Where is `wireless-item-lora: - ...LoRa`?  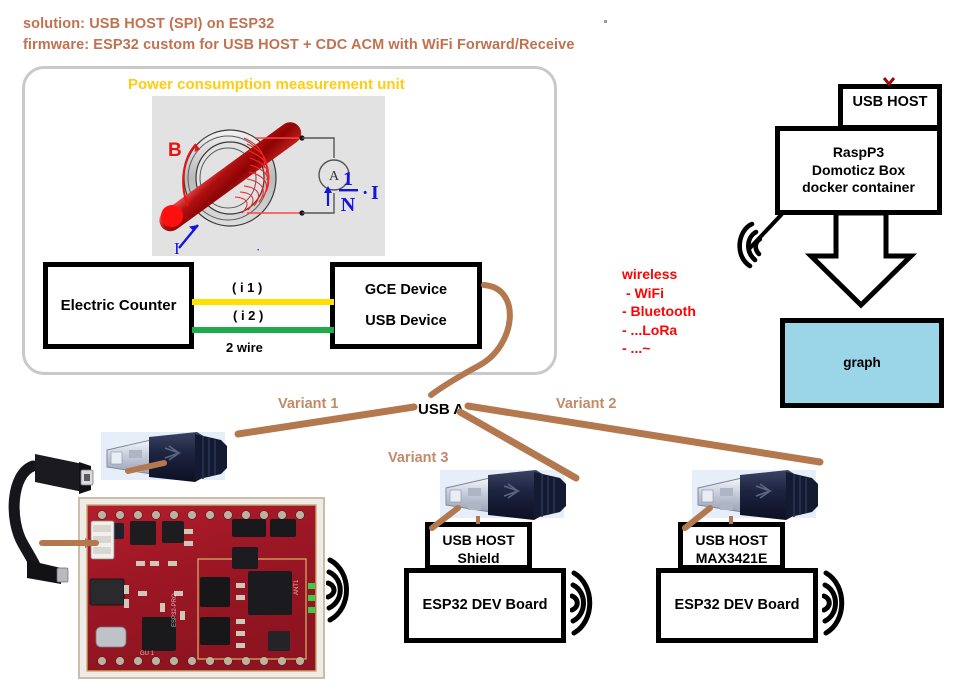
wireless-item-lora: - ...LoRa is located at coordinates (650, 329).